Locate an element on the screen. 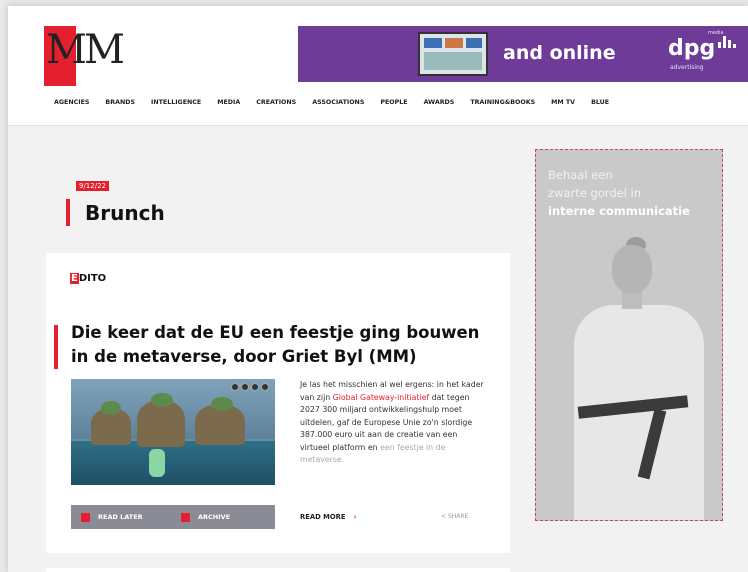 This screenshot has width=748, height=572. dpg-logo: dpg is located at coordinates (692, 48).